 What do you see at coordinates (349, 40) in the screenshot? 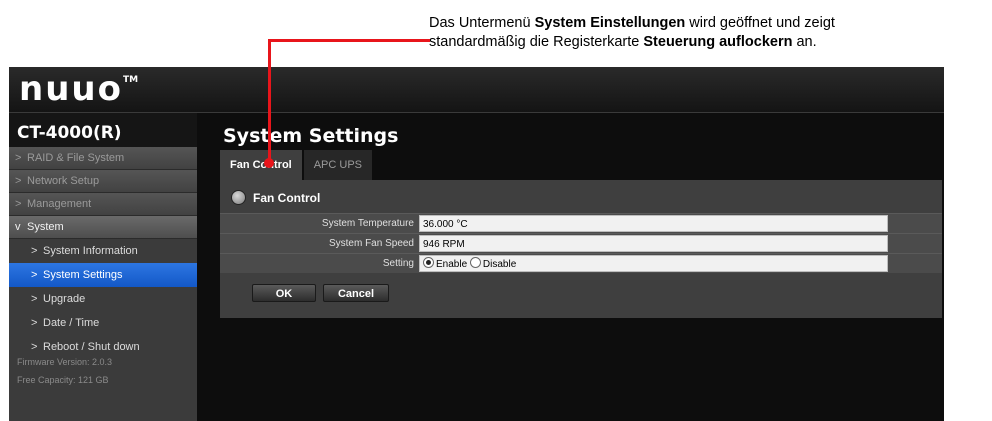
I see `callout-line-horizontal` at bounding box center [349, 40].